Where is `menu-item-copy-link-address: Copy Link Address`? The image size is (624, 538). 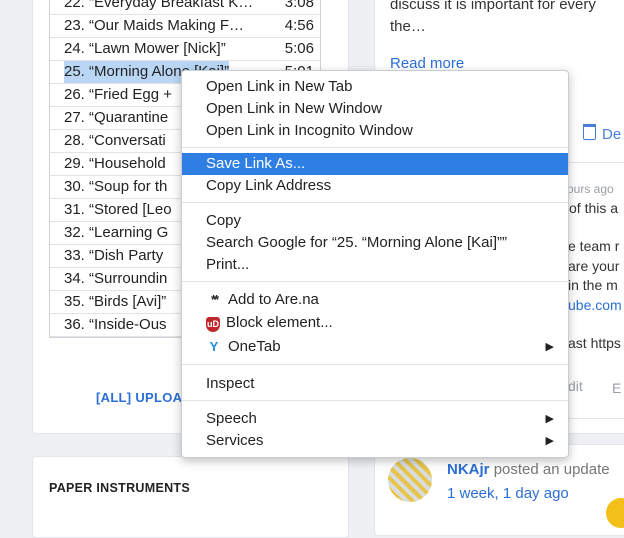
menu-item-copy-link-address: Copy Link Address is located at coordinates (375, 186).